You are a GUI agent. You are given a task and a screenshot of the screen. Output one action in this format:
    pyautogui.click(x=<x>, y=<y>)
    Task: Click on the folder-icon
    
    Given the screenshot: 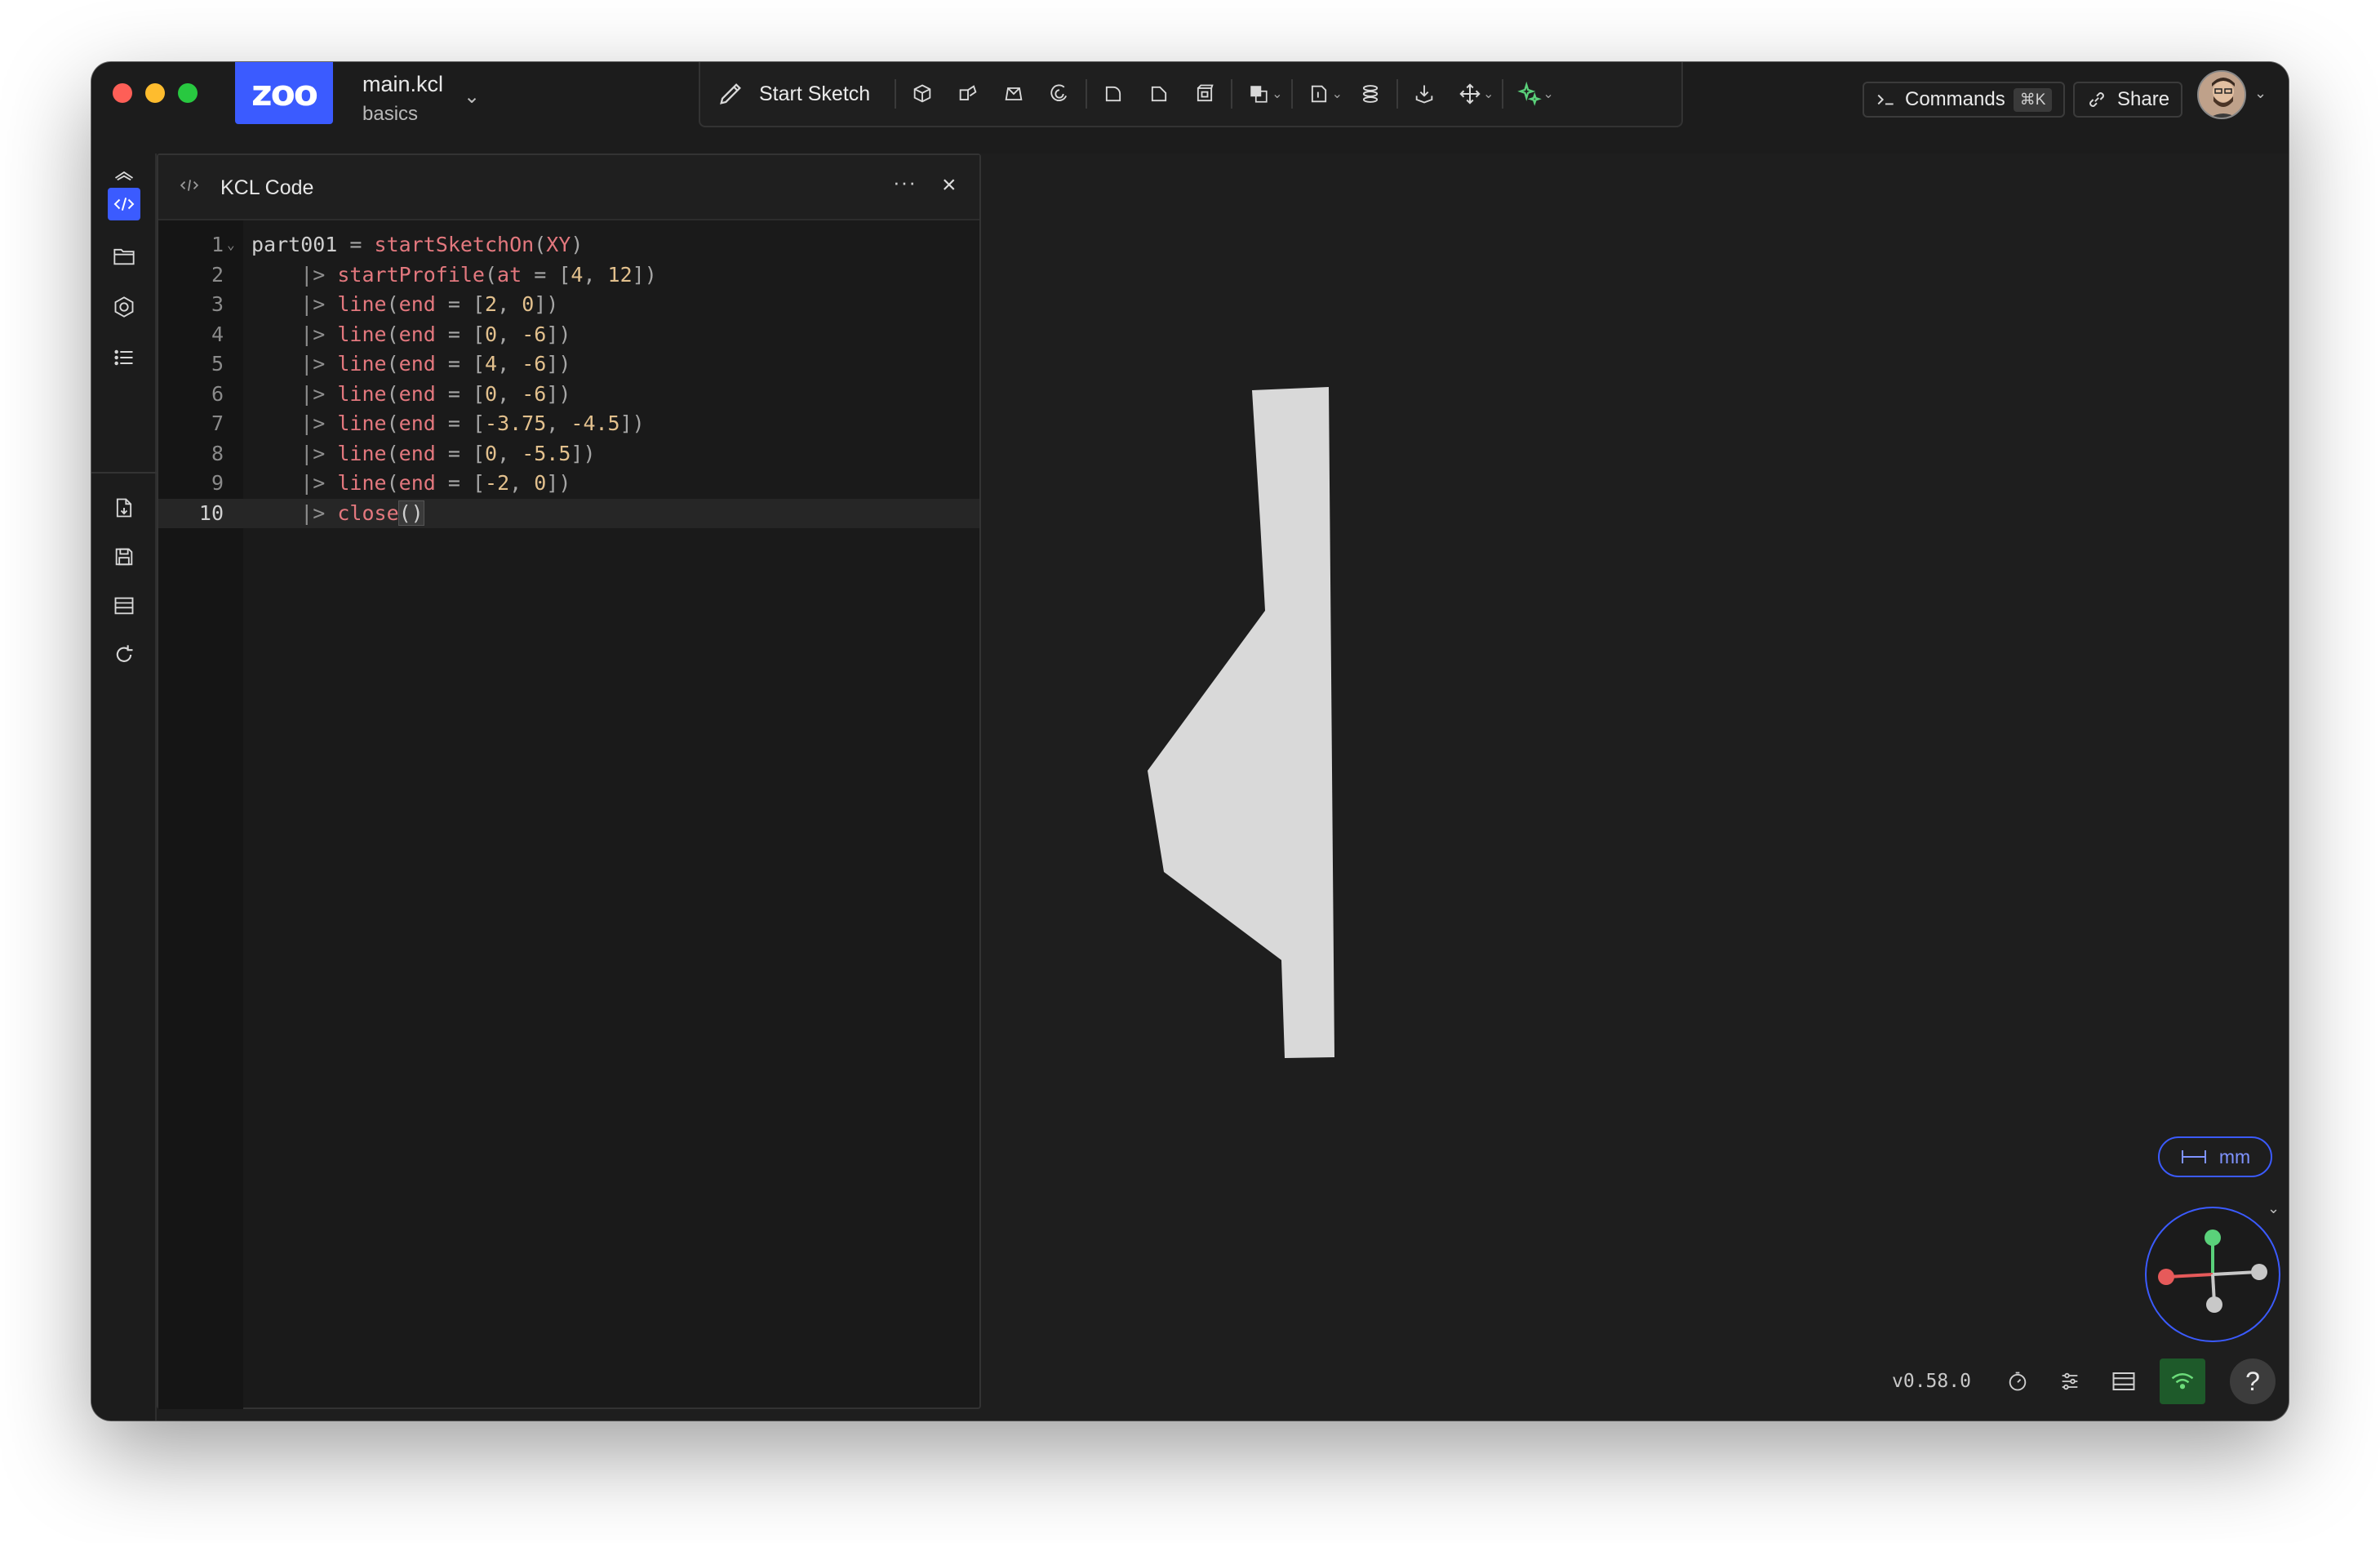 What is the action you would take?
    pyautogui.click(x=124, y=256)
    